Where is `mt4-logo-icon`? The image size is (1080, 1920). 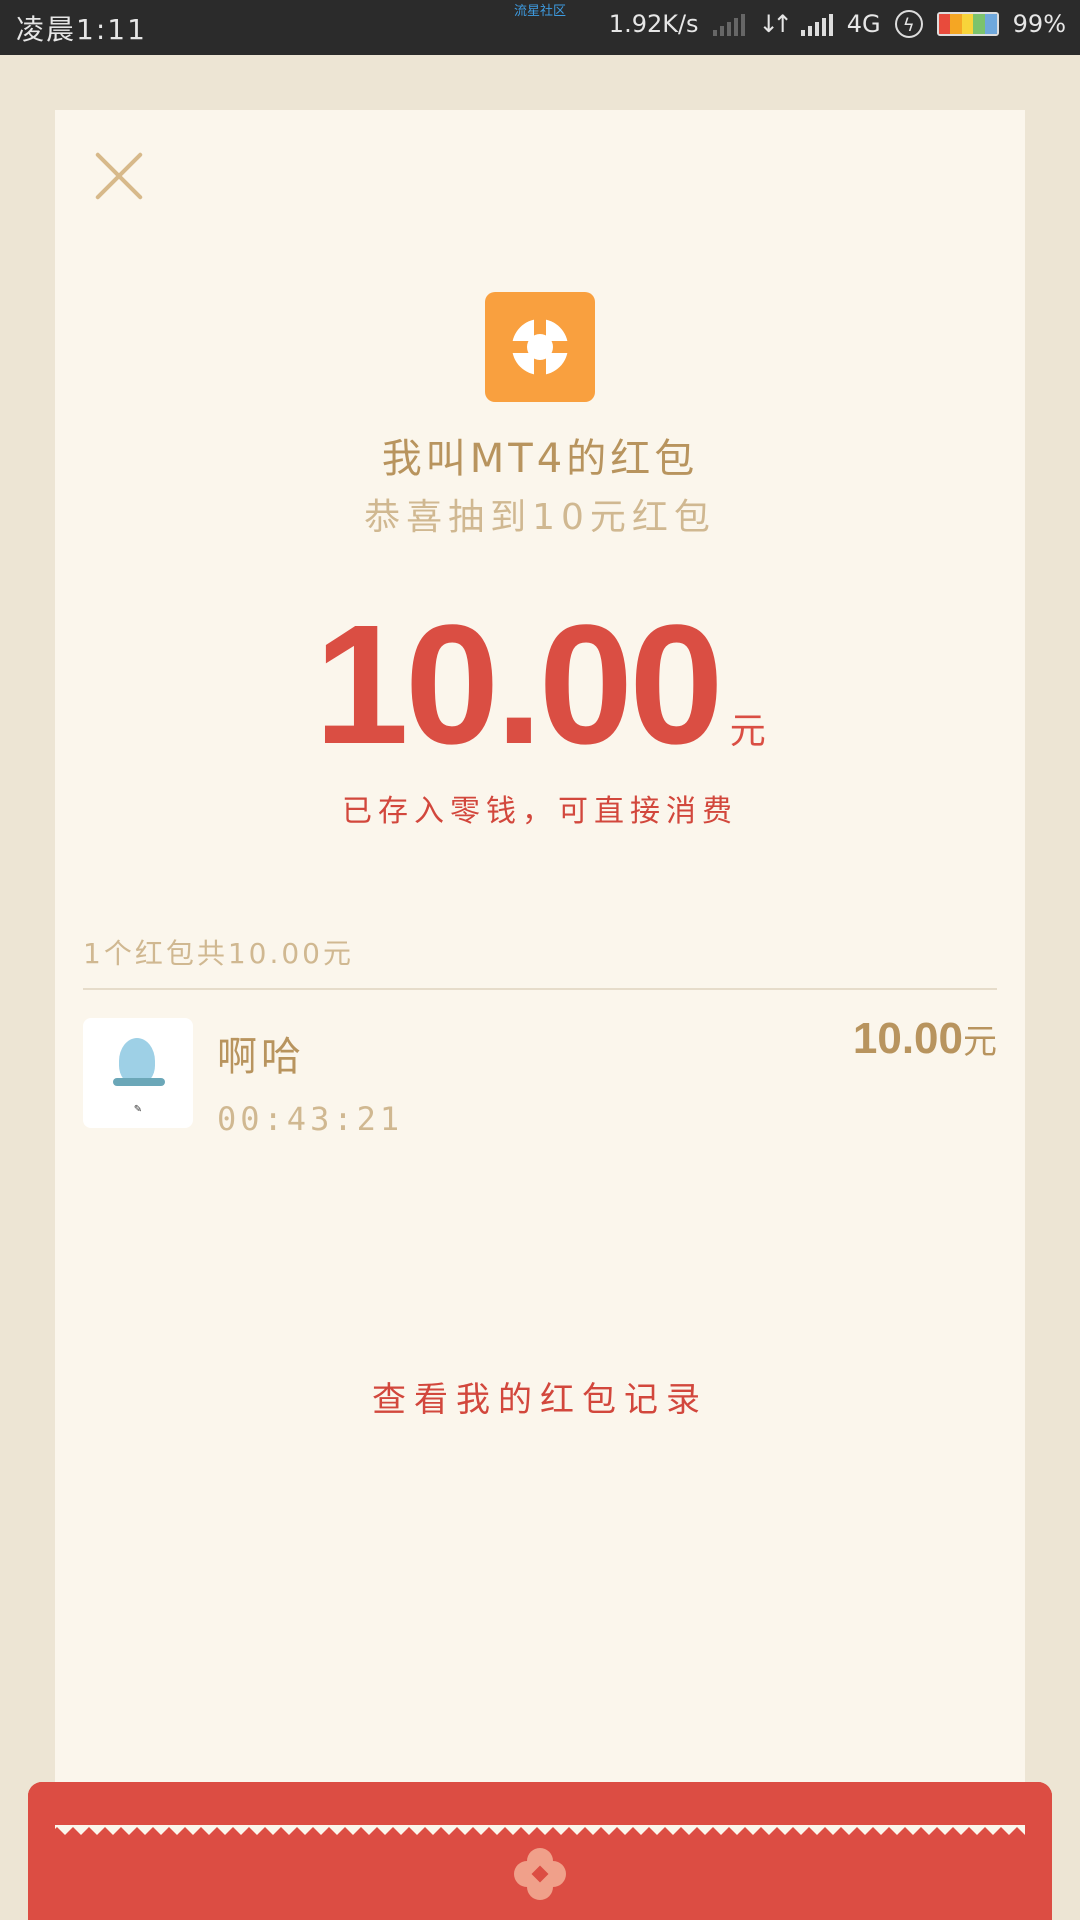 mt4-logo-icon is located at coordinates (540, 347).